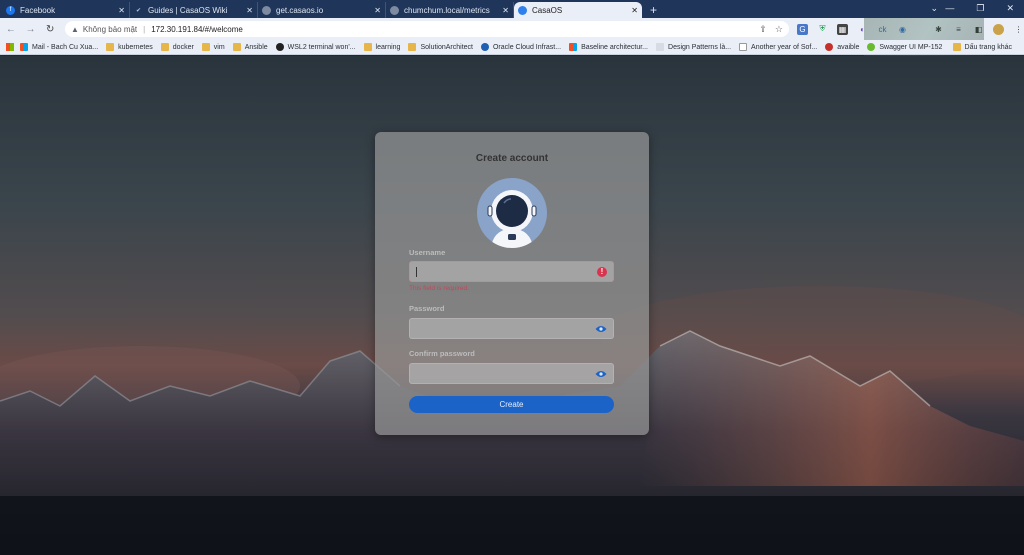 The image size is (1024, 555). What do you see at coordinates (219, 47) in the screenshot?
I see `bookmark-label: vim` at bounding box center [219, 47].